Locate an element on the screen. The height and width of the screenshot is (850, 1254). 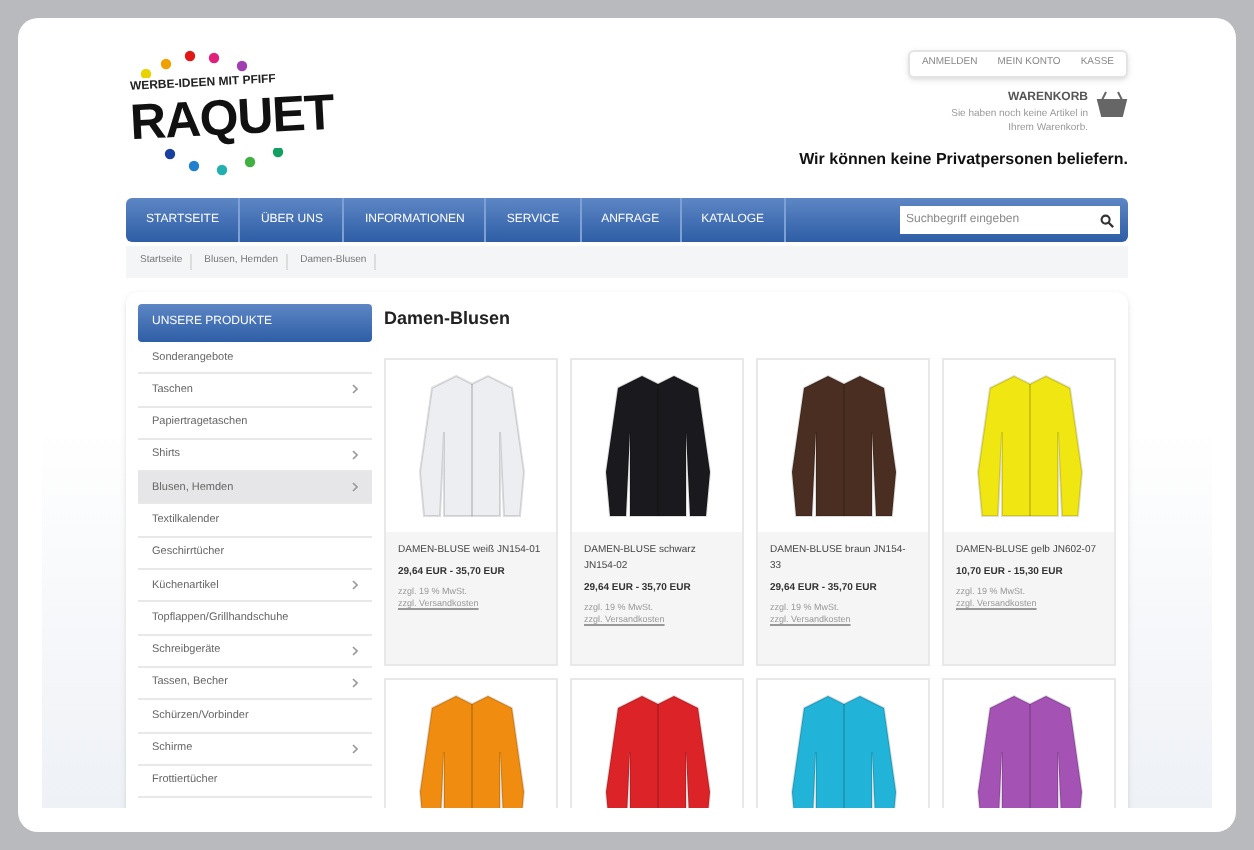
page-heading: Damen-Blusen is located at coordinates (448, 319).